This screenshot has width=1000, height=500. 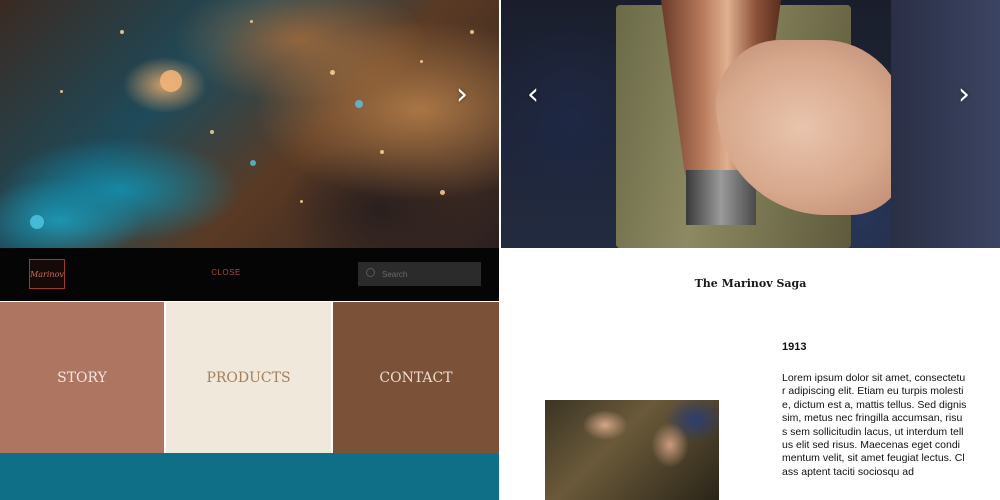 What do you see at coordinates (462, 95) in the screenshot?
I see `carousel-next-arrow-left: ›` at bounding box center [462, 95].